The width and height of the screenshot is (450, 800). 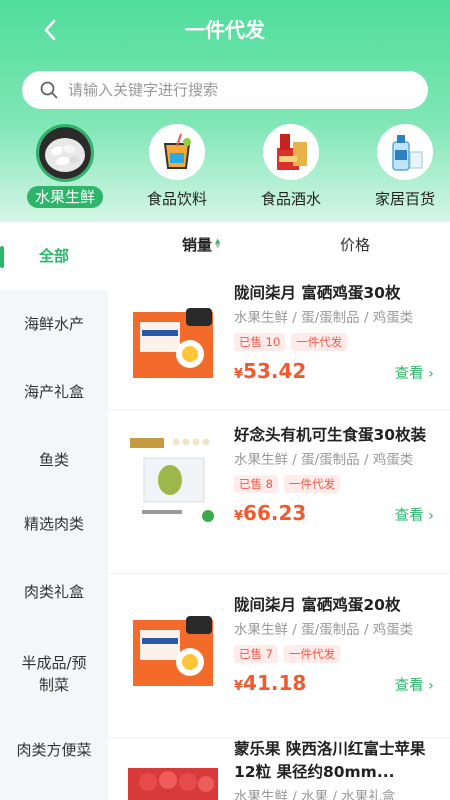 I want to click on sidebar-item-fish: 鱼类, so click(x=54, y=460).